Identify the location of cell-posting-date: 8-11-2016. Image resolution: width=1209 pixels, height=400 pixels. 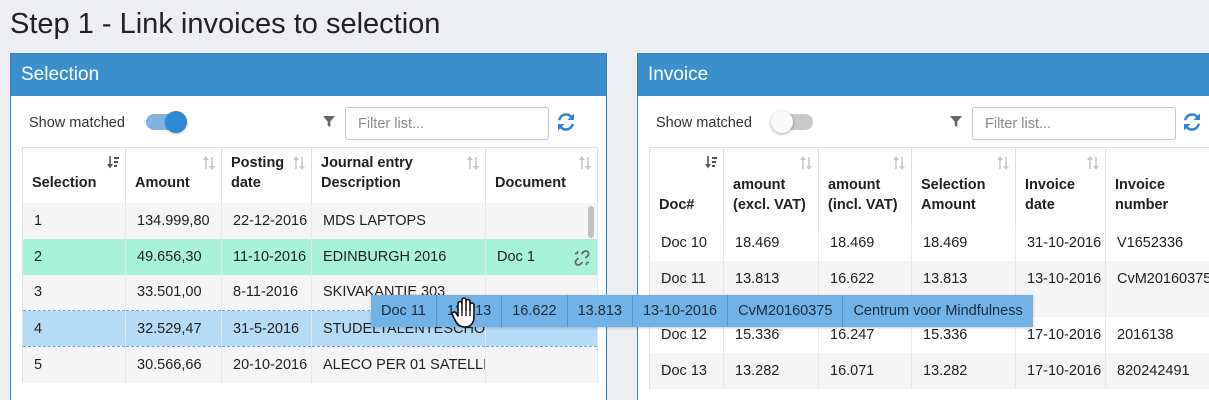
(266, 292).